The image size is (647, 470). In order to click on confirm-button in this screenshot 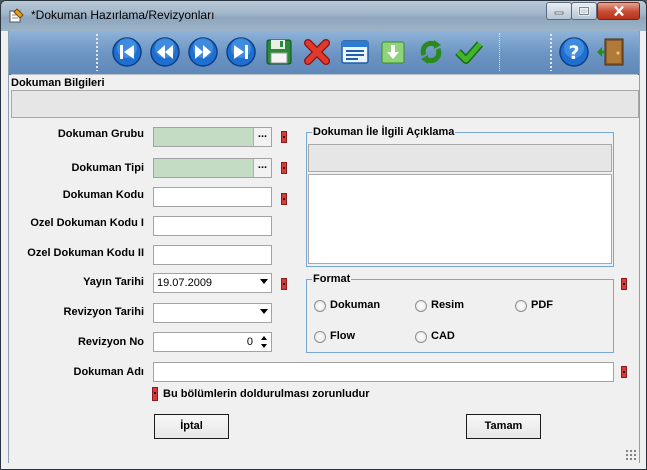, I will do `click(469, 52)`.